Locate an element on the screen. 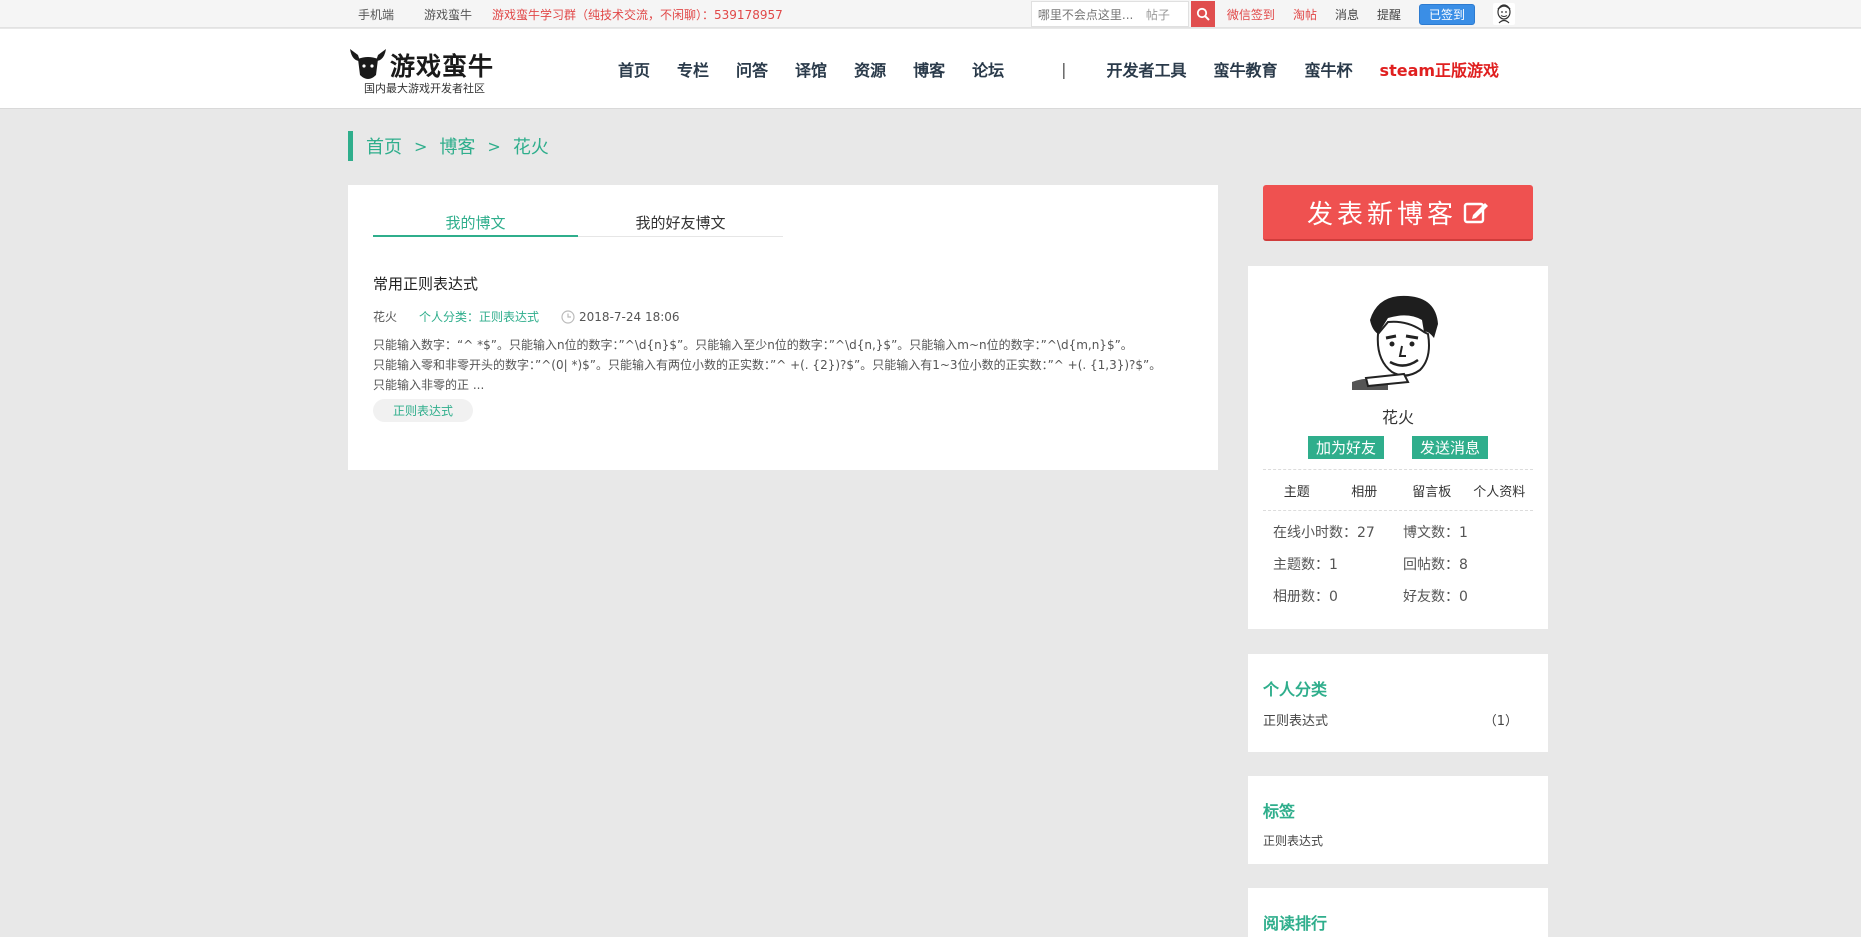 This screenshot has height=937, width=1861. profile-avatar is located at coordinates (1398, 340).